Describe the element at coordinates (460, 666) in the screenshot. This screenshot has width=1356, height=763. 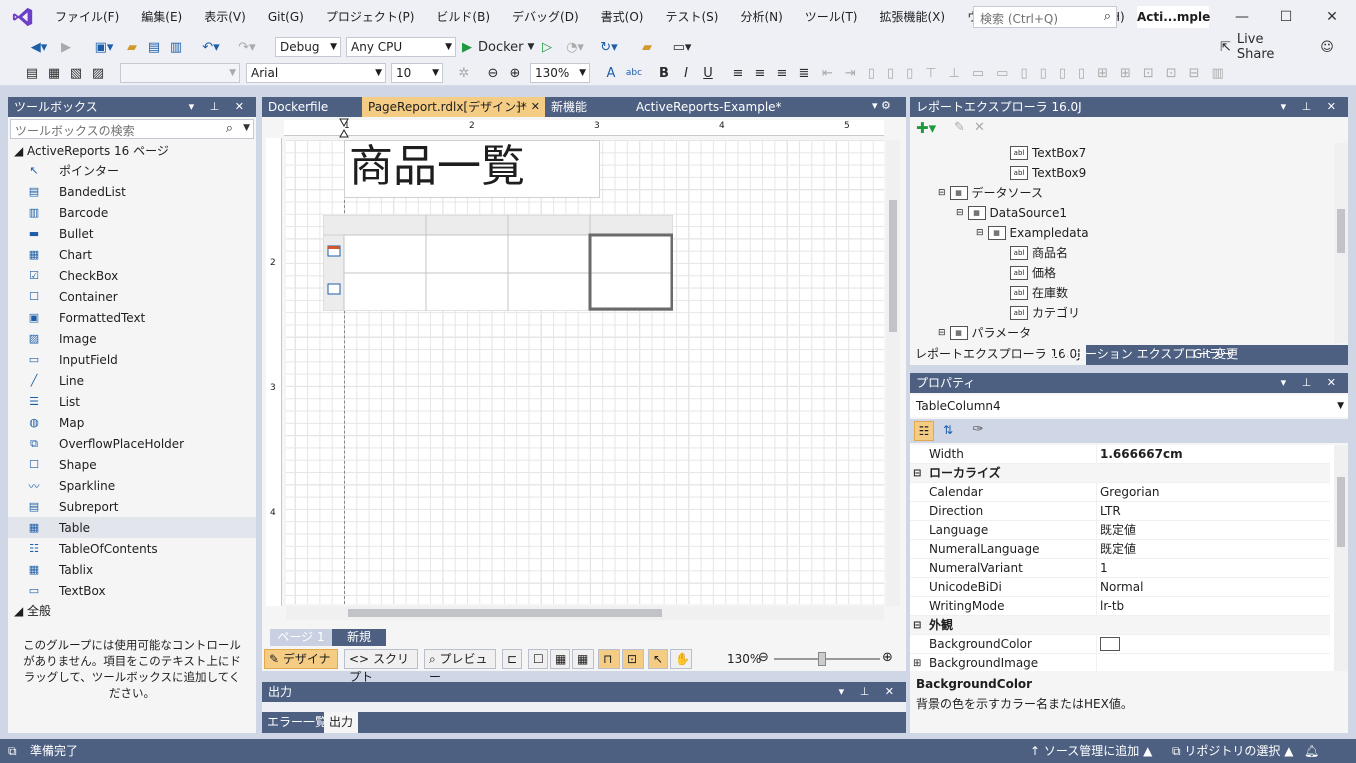
I see `preview-mode-button: ⌕ プレビュー` at that location.